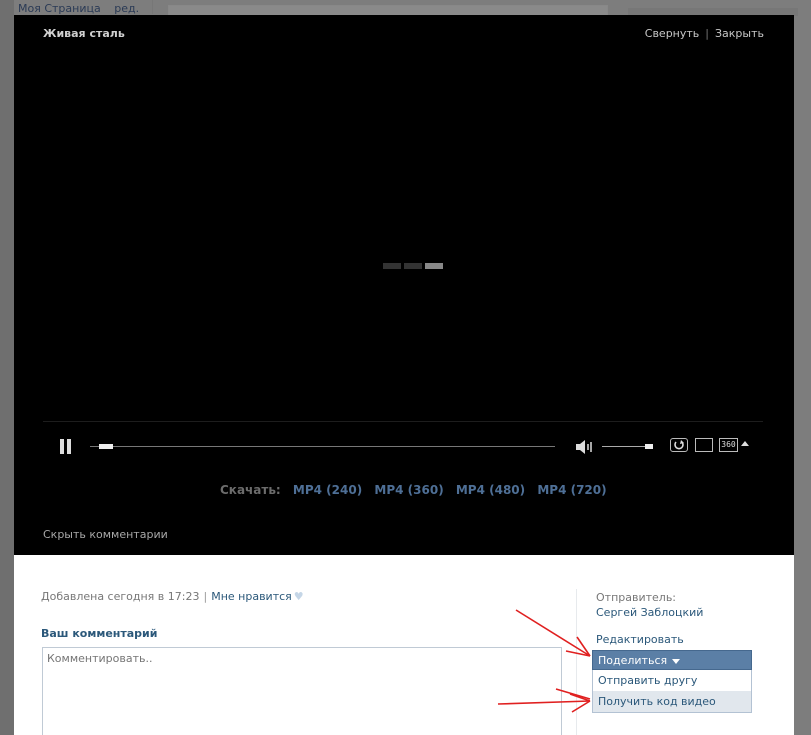  Describe the element at coordinates (59, 8) in the screenshot. I see `nav-my-page: Моя Страница` at that location.